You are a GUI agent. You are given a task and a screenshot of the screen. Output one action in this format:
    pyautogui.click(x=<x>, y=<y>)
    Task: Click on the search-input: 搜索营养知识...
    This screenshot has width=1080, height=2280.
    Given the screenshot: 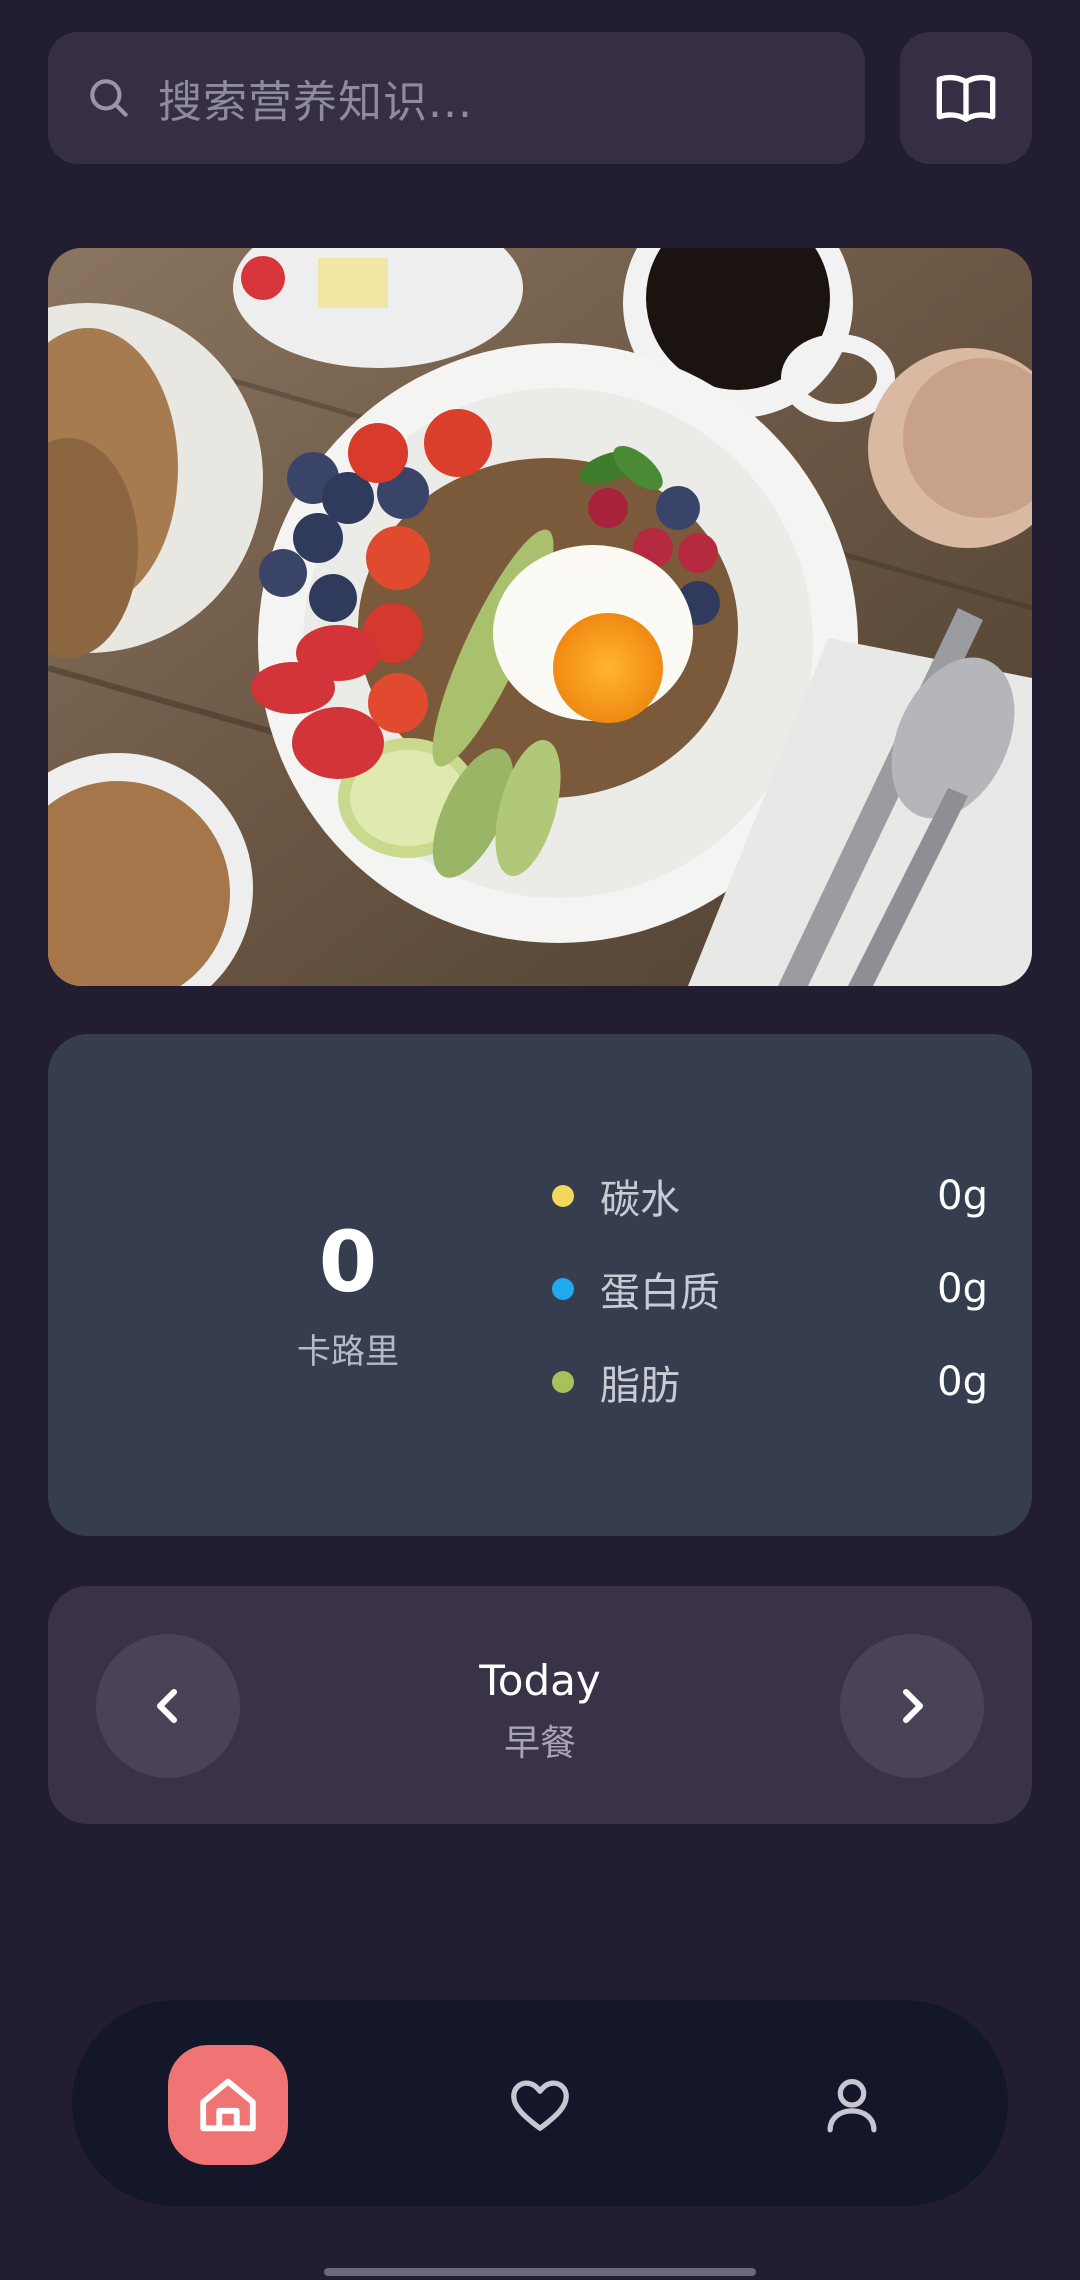 What is the action you would take?
    pyautogui.click(x=315, y=98)
    